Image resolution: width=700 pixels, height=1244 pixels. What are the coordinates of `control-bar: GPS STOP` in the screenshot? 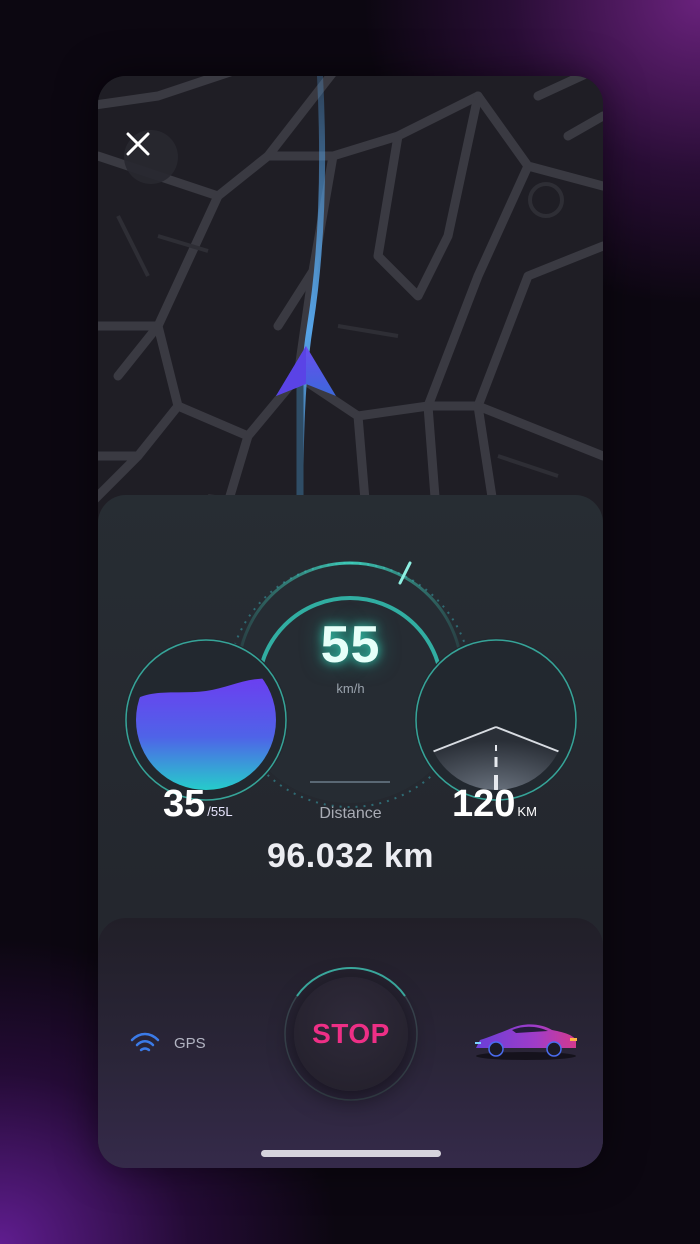 It's located at (350, 1043).